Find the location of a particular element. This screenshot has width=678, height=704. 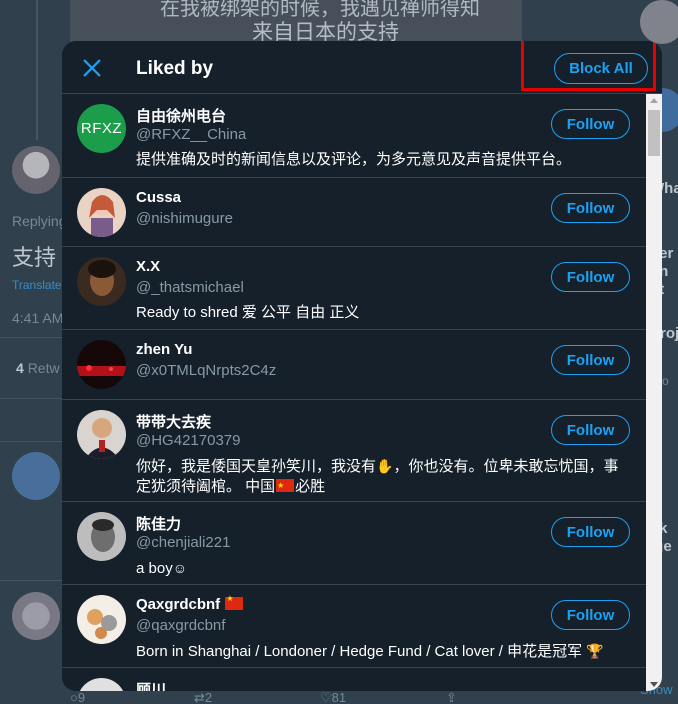

user-handle: @chenjiali221 is located at coordinates (183, 542).